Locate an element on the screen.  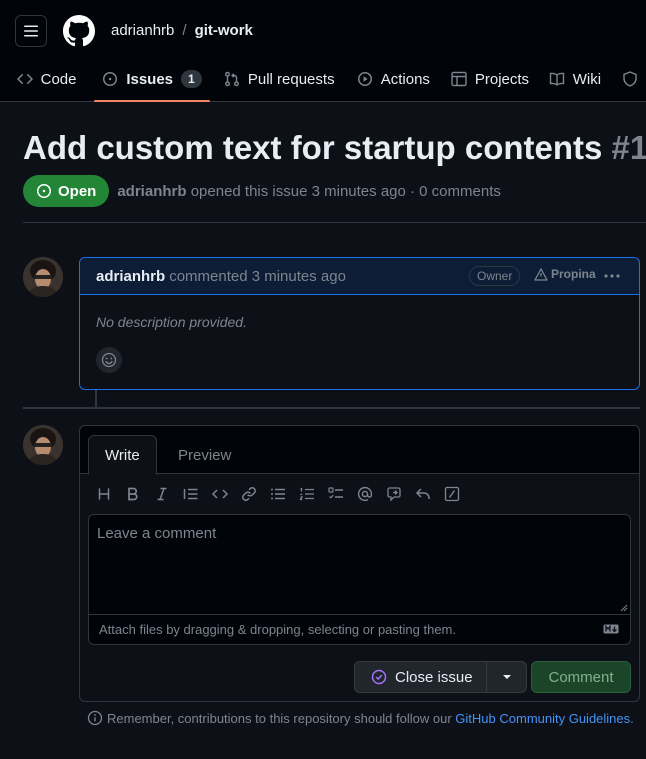
smiley-icon is located at coordinates (109, 360).